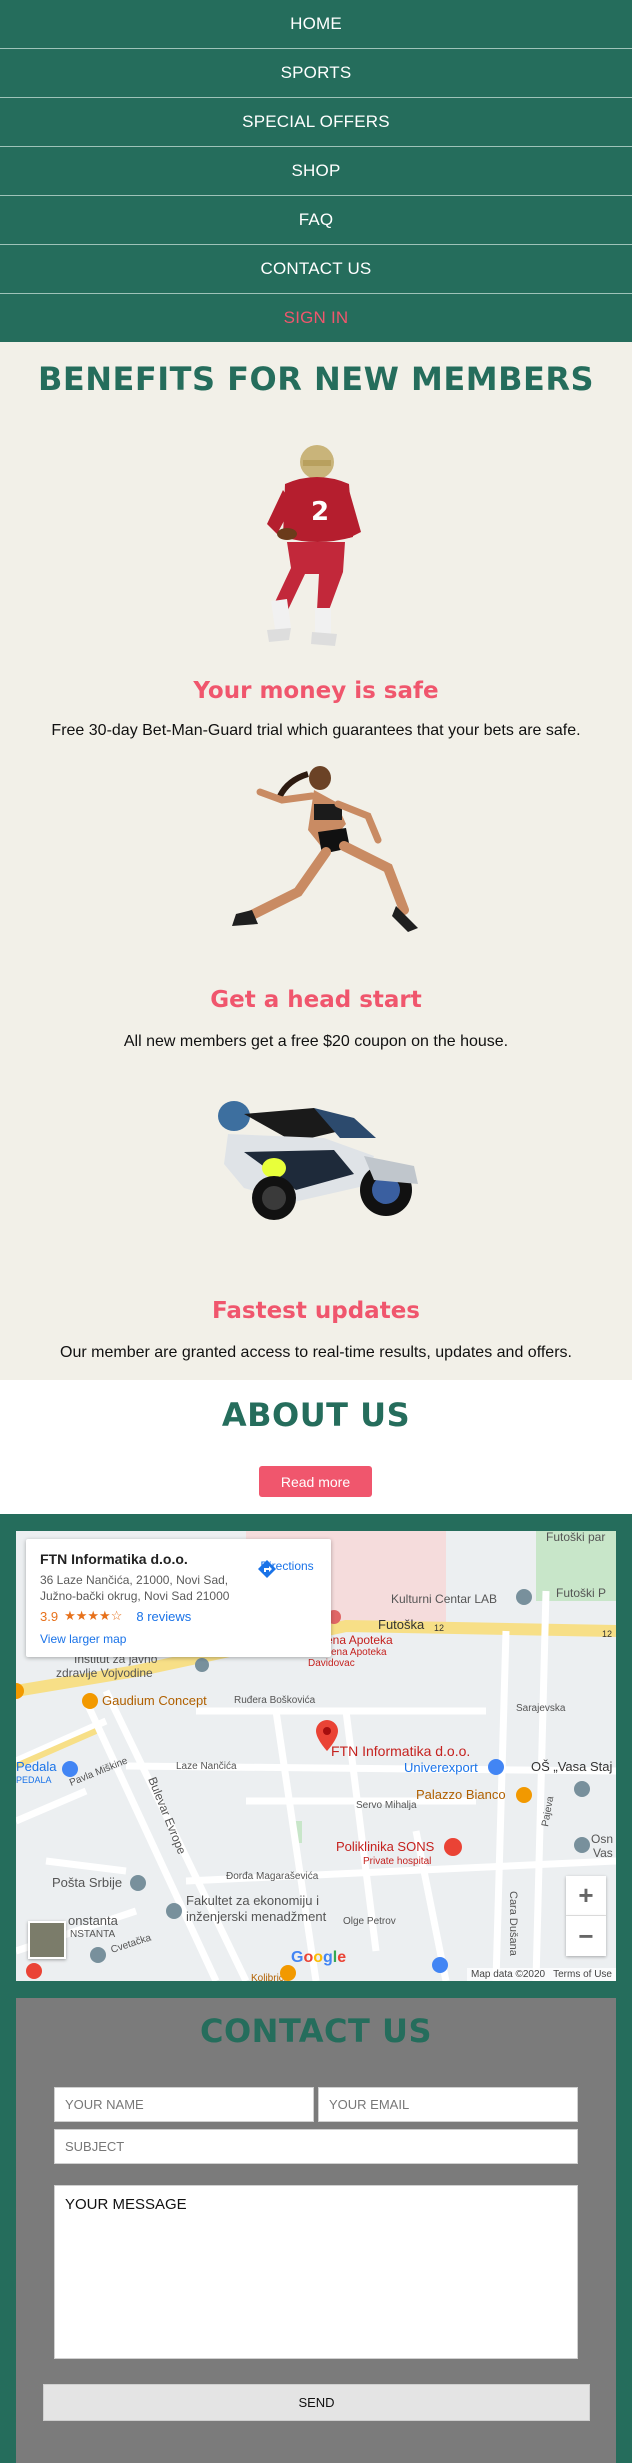 Image resolution: width=632 pixels, height=2463 pixels. I want to click on poi-culture-icon, so click(524, 1597).